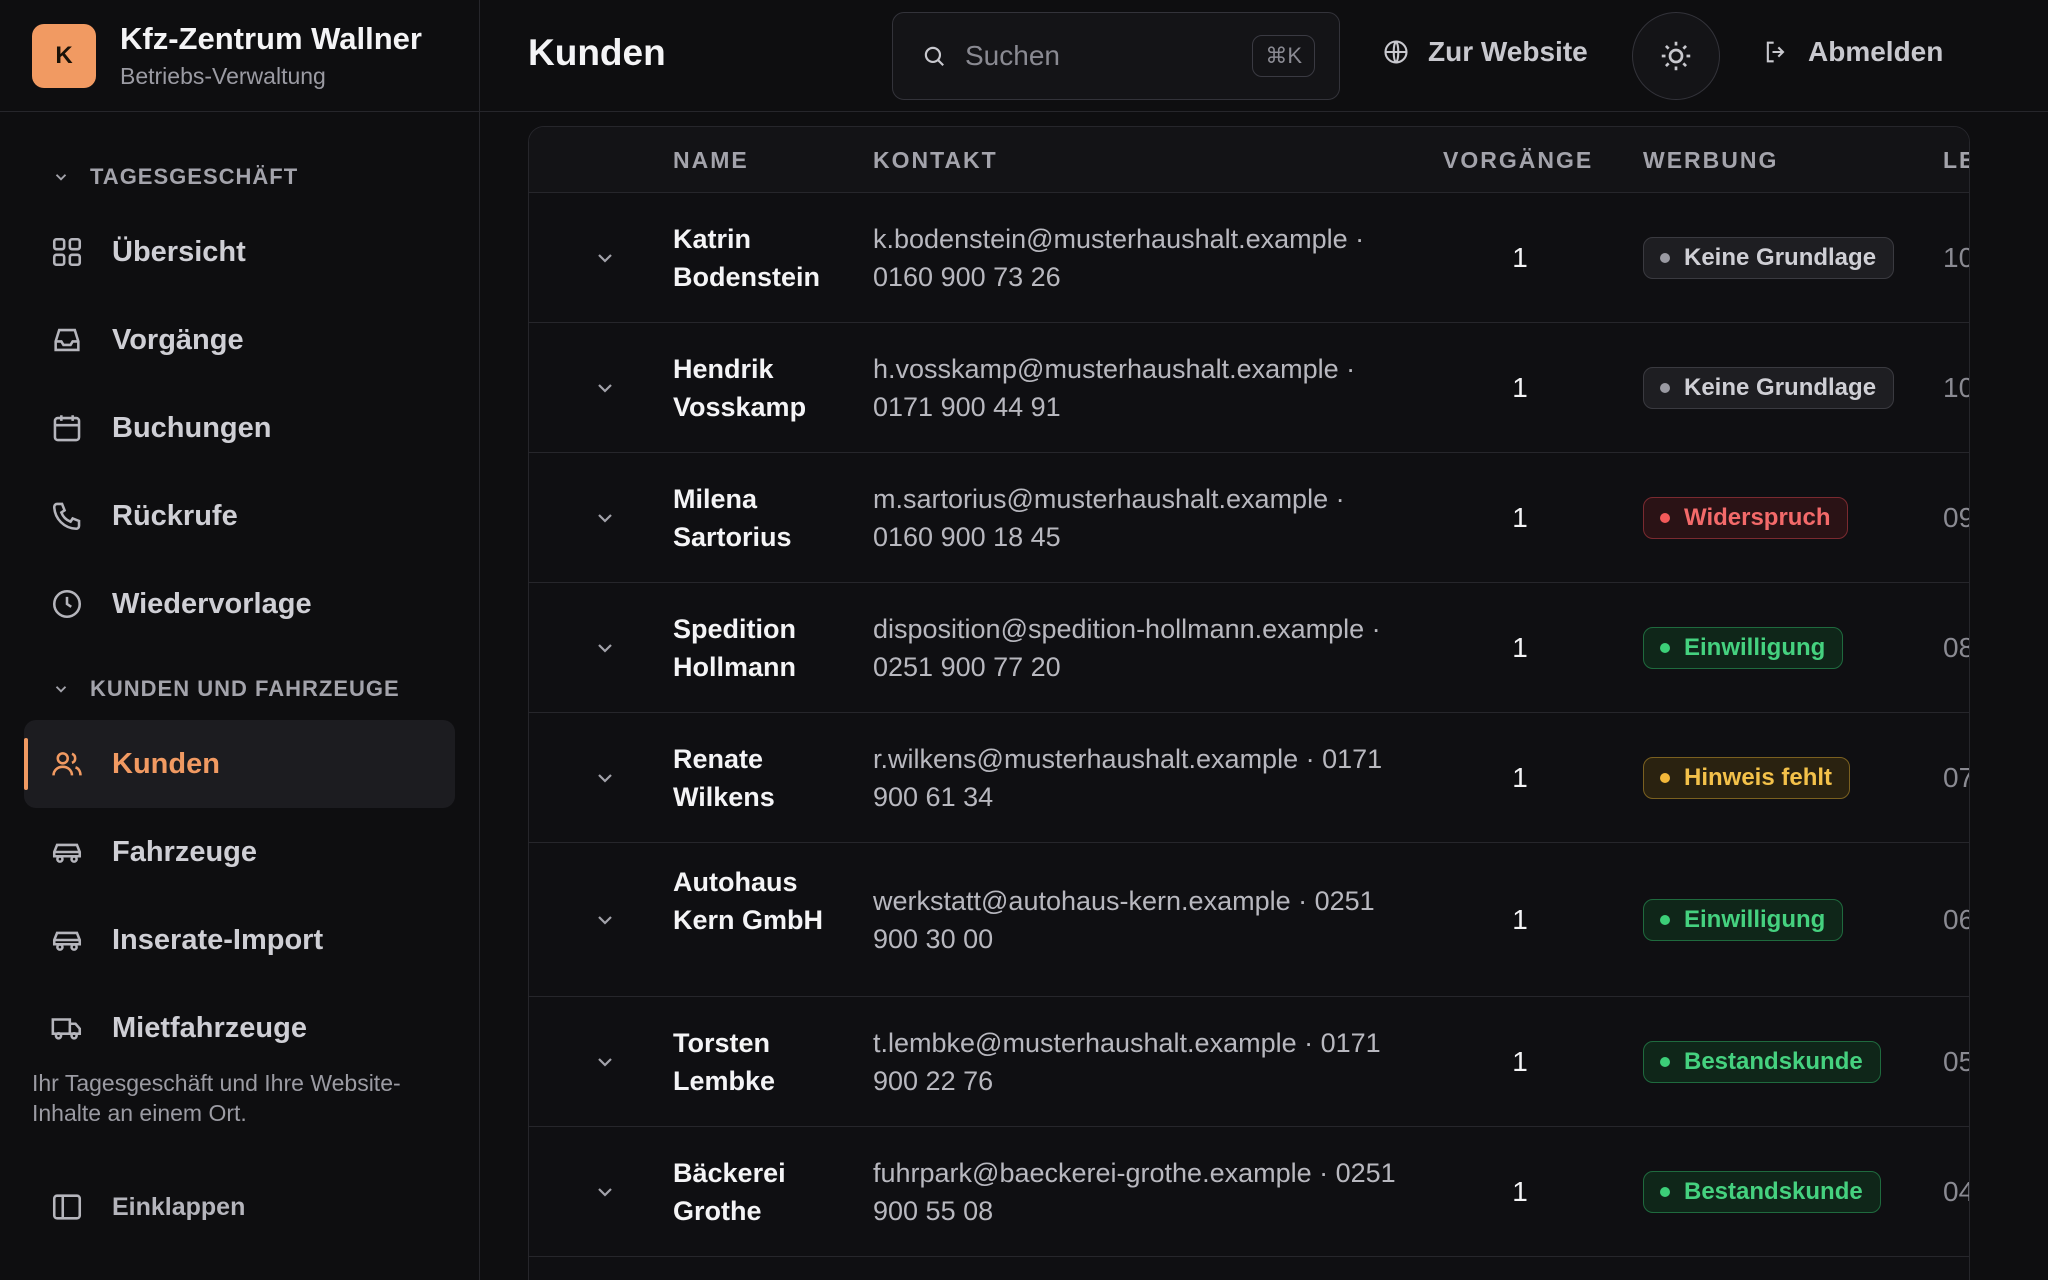 Image resolution: width=2048 pixels, height=1280 pixels. I want to click on customer-name: Katrin Bodenstein, so click(747, 258).